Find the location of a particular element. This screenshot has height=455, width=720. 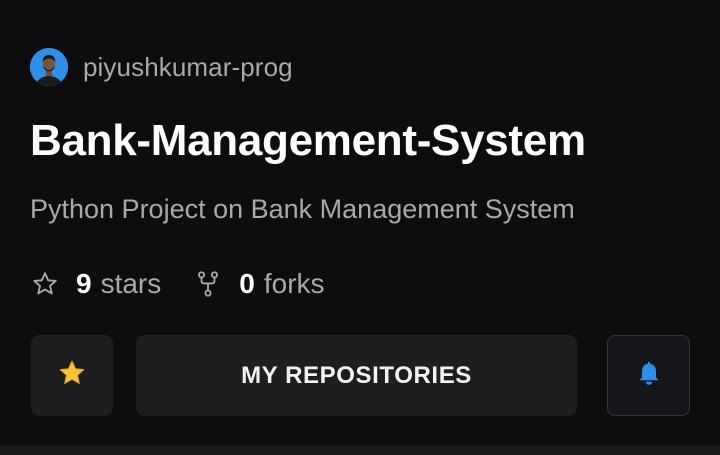

star-emoji-icon is located at coordinates (72, 375).